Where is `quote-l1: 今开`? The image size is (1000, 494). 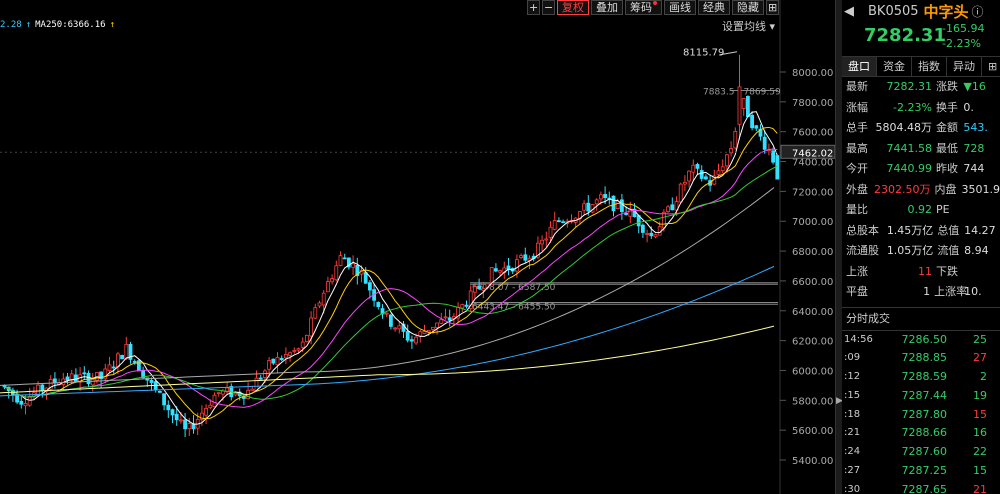 quote-l1: 今开 is located at coordinates (857, 168).